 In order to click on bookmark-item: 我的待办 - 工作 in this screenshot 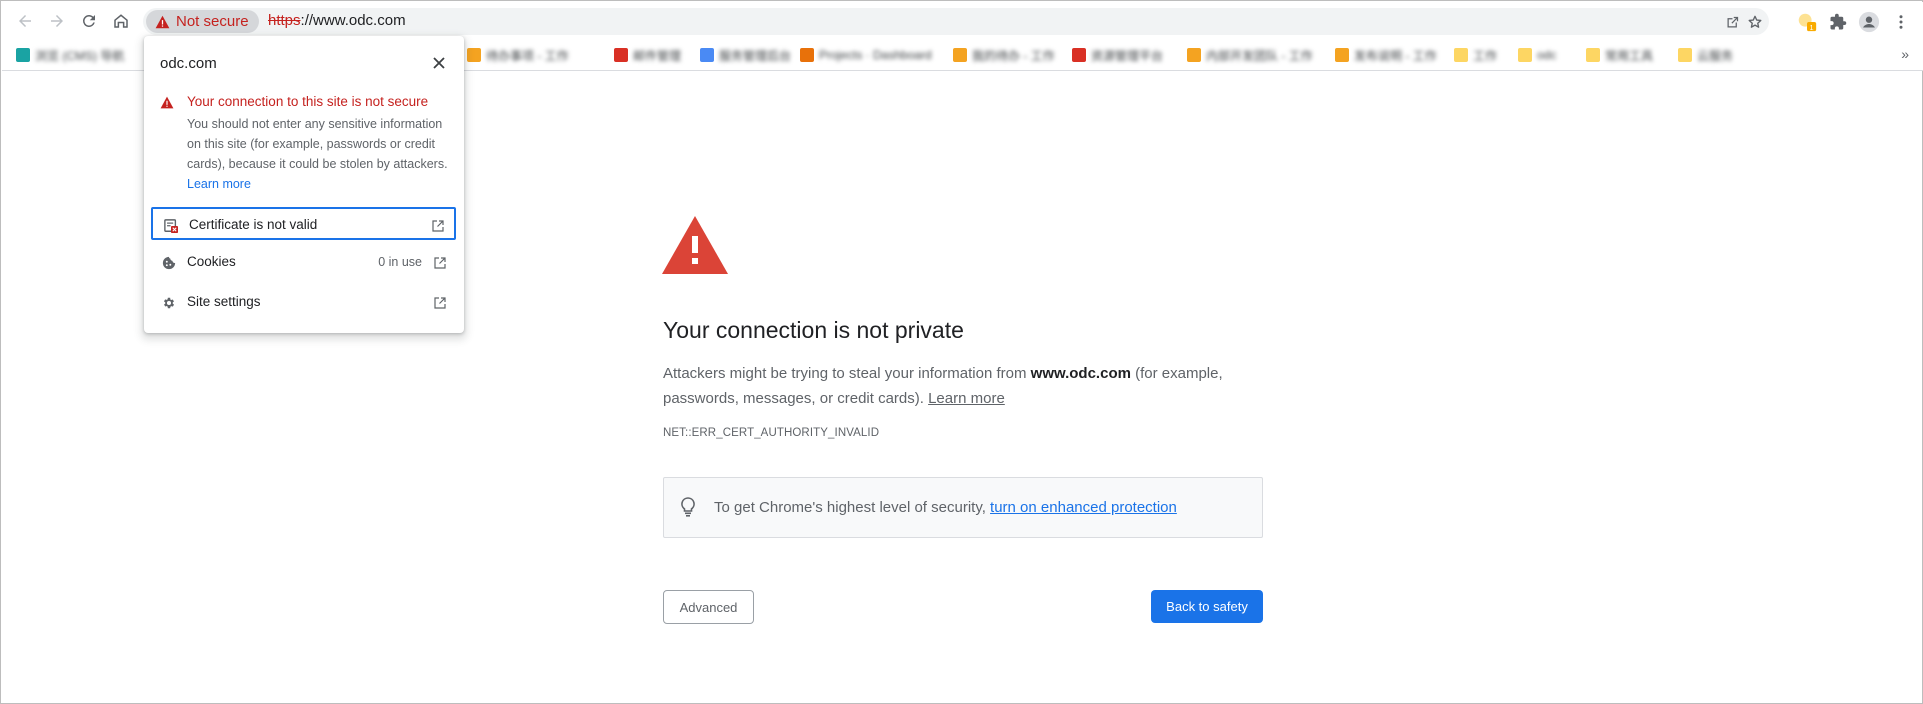, I will do `click(1004, 55)`.